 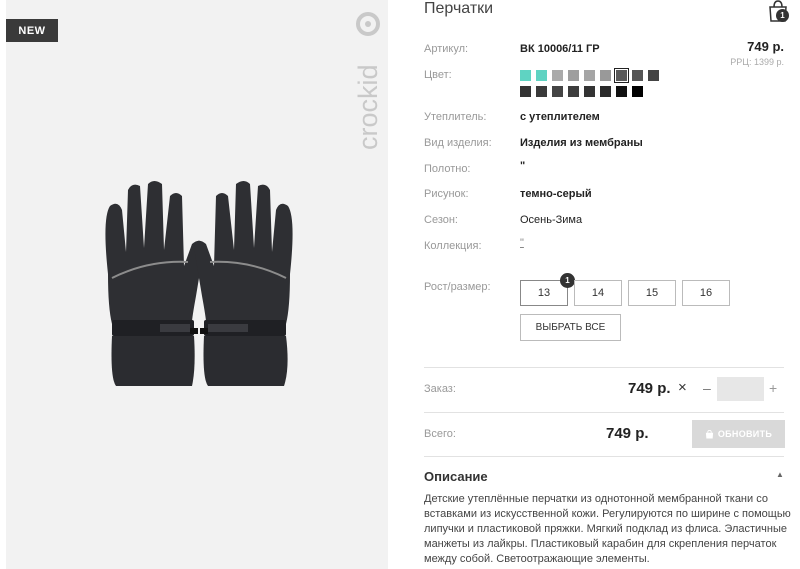 What do you see at coordinates (453, 246) in the screenshot?
I see `spec-label-collection: Коллекция:` at bounding box center [453, 246].